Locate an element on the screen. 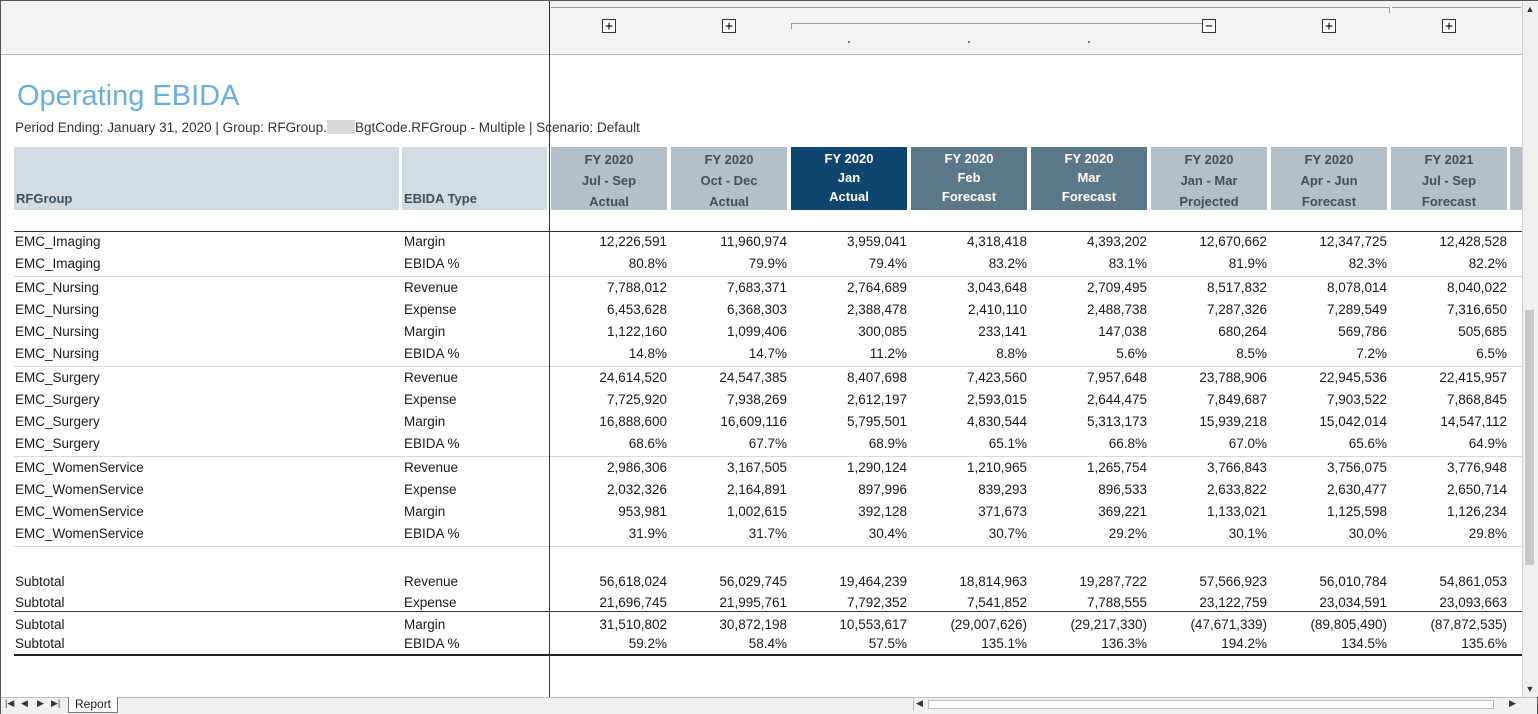  value-cell: 21,995,761 is located at coordinates (729, 602).